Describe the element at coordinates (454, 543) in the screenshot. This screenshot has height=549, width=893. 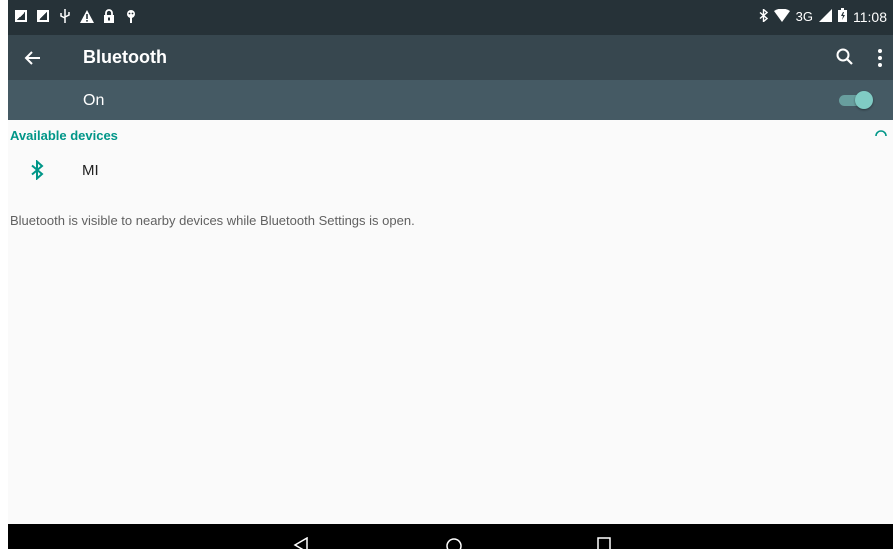
I see `nav-home-icon` at that location.